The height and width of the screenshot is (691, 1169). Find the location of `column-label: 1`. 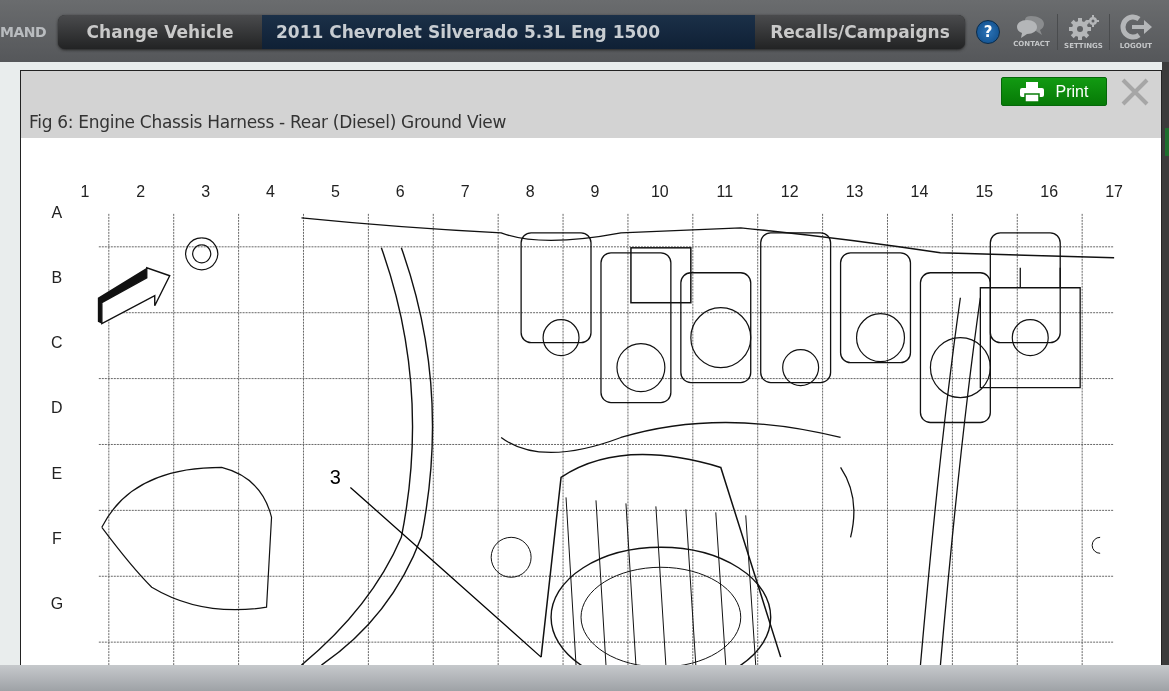

column-label: 1 is located at coordinates (85, 191).